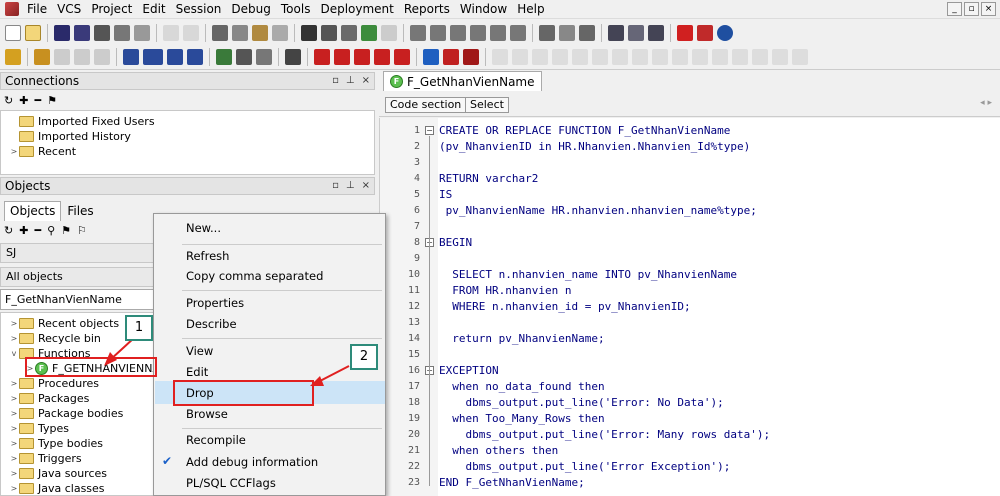 The height and width of the screenshot is (496, 1000). What do you see at coordinates (317, 381) in the screenshot?
I see `arrow-2-head` at bounding box center [317, 381].